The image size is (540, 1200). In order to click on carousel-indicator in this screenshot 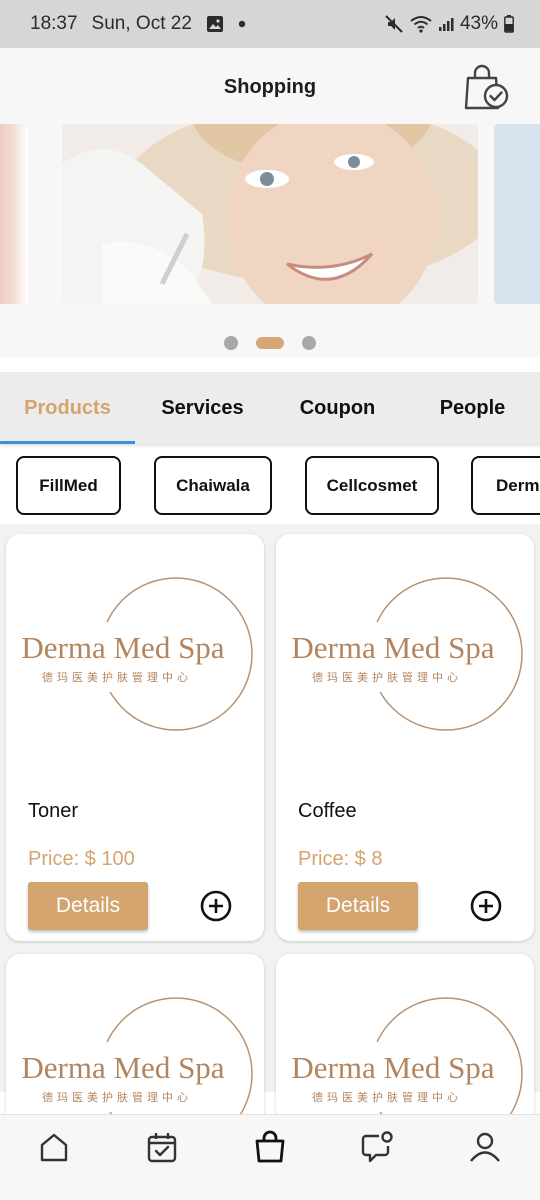, I will do `click(270, 343)`.